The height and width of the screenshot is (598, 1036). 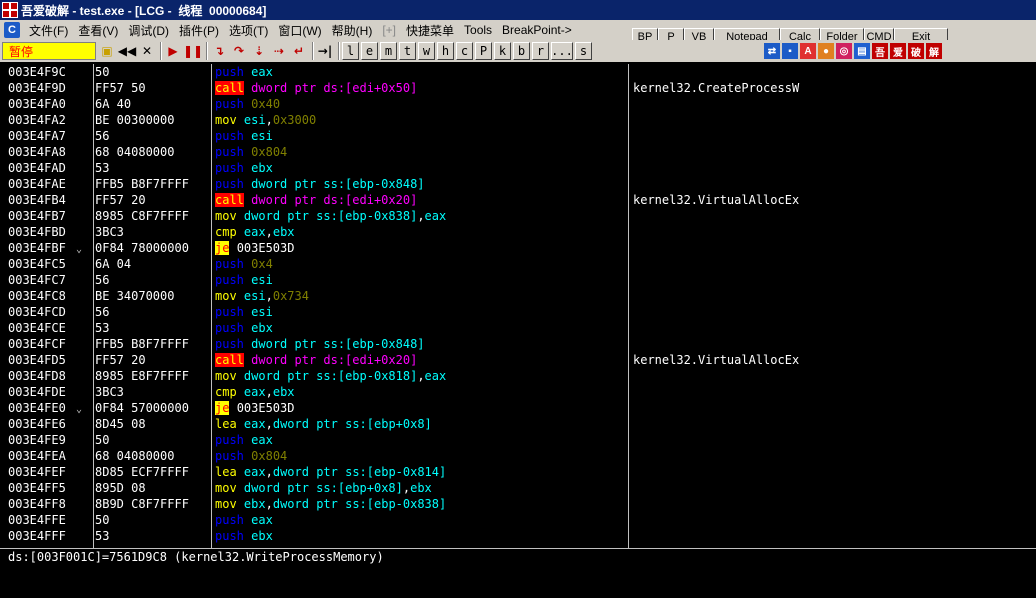 What do you see at coordinates (48, 30) in the screenshot?
I see `menu-file: 文件(F)` at bounding box center [48, 30].